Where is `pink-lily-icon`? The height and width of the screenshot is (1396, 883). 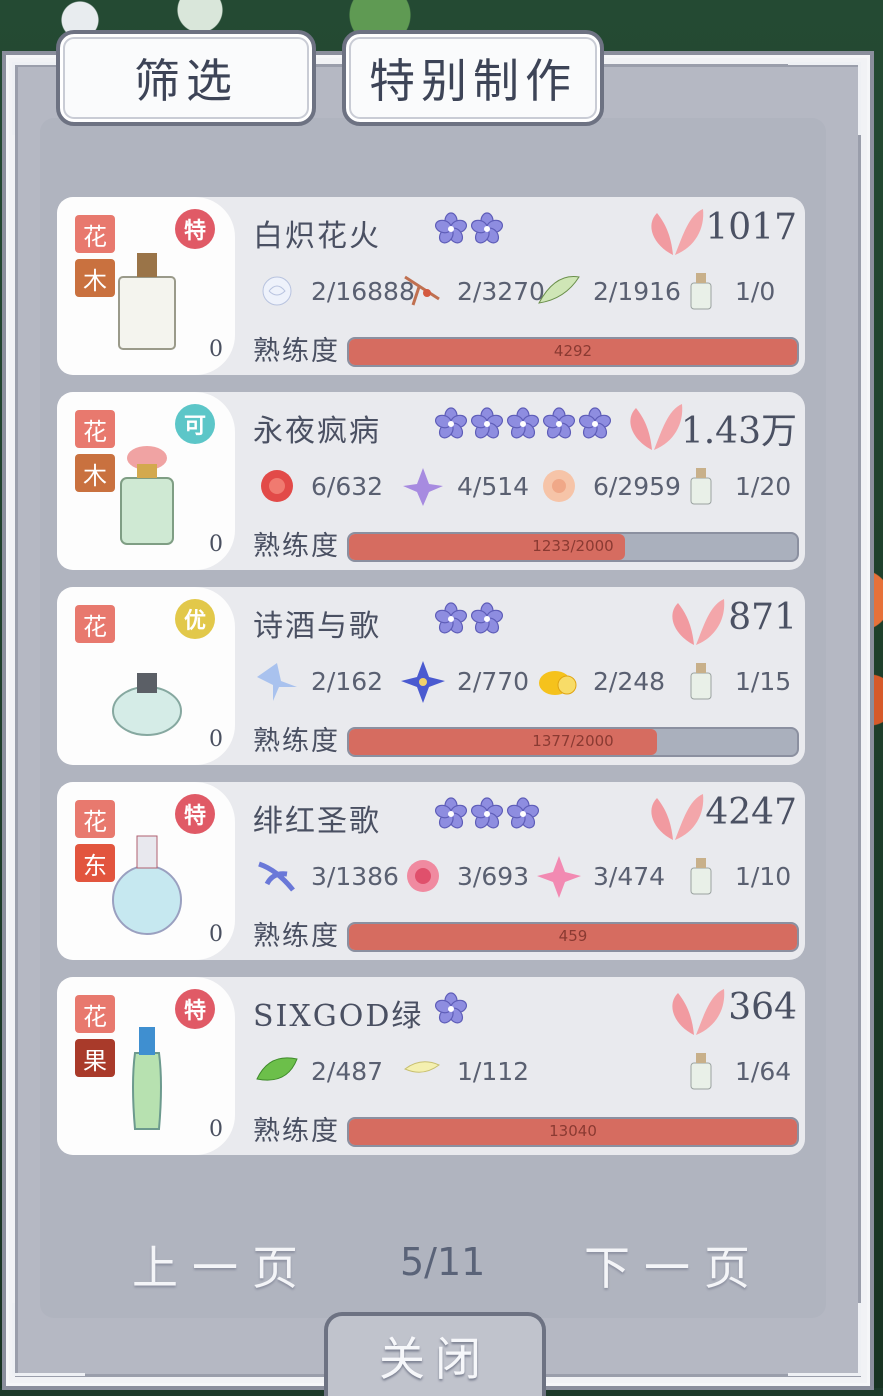
pink-lily-icon is located at coordinates (559, 877).